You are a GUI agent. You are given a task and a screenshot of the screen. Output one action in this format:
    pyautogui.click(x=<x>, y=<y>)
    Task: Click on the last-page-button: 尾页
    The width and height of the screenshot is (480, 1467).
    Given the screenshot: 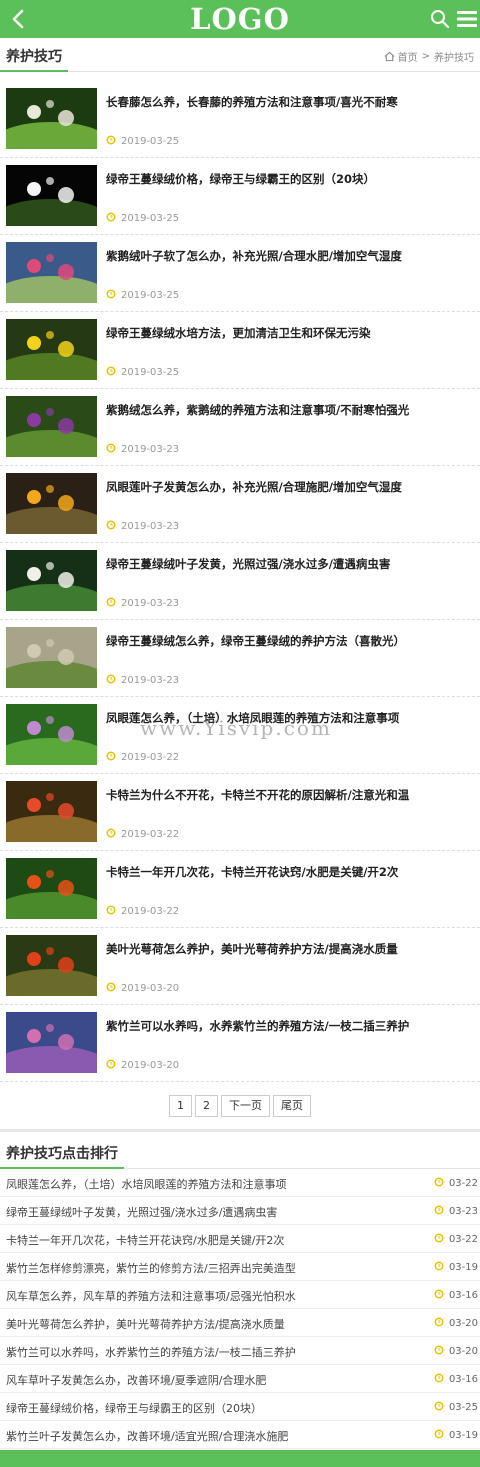 What is the action you would take?
    pyautogui.click(x=292, y=1105)
    